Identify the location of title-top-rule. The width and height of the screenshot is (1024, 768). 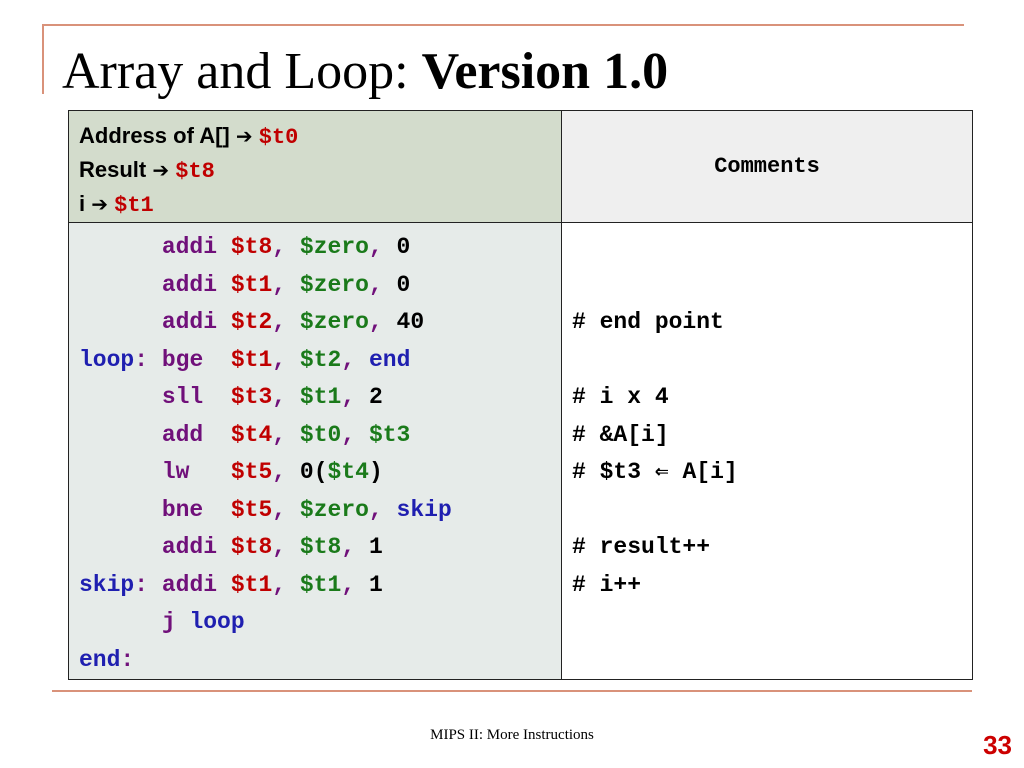
(503, 25).